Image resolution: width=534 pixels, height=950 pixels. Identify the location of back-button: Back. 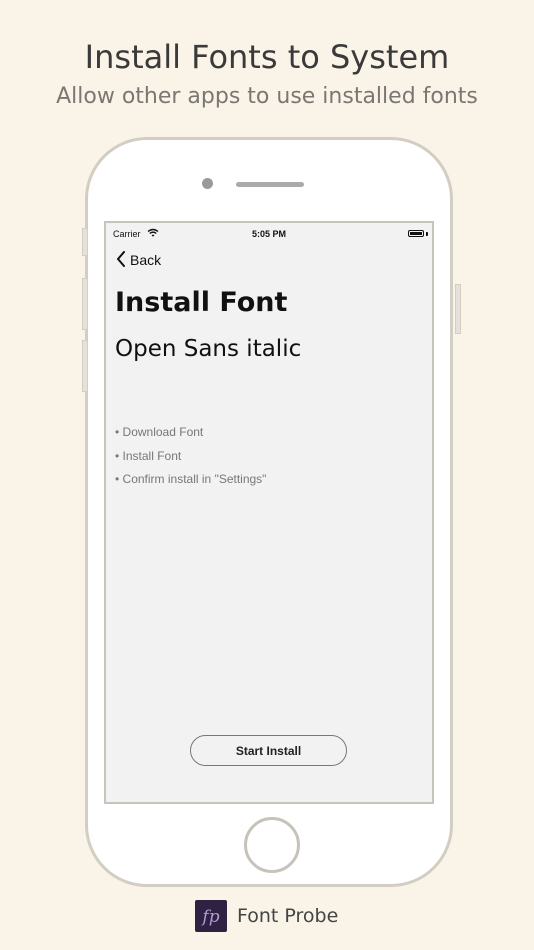
(138, 260).